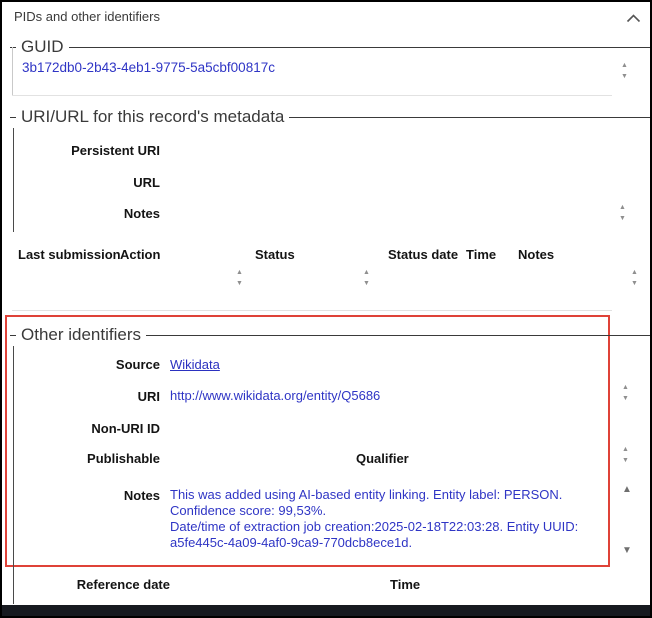 The width and height of the screenshot is (652, 618). Describe the element at coordinates (330, 47) in the screenshot. I see `guid-fieldset-border` at that location.